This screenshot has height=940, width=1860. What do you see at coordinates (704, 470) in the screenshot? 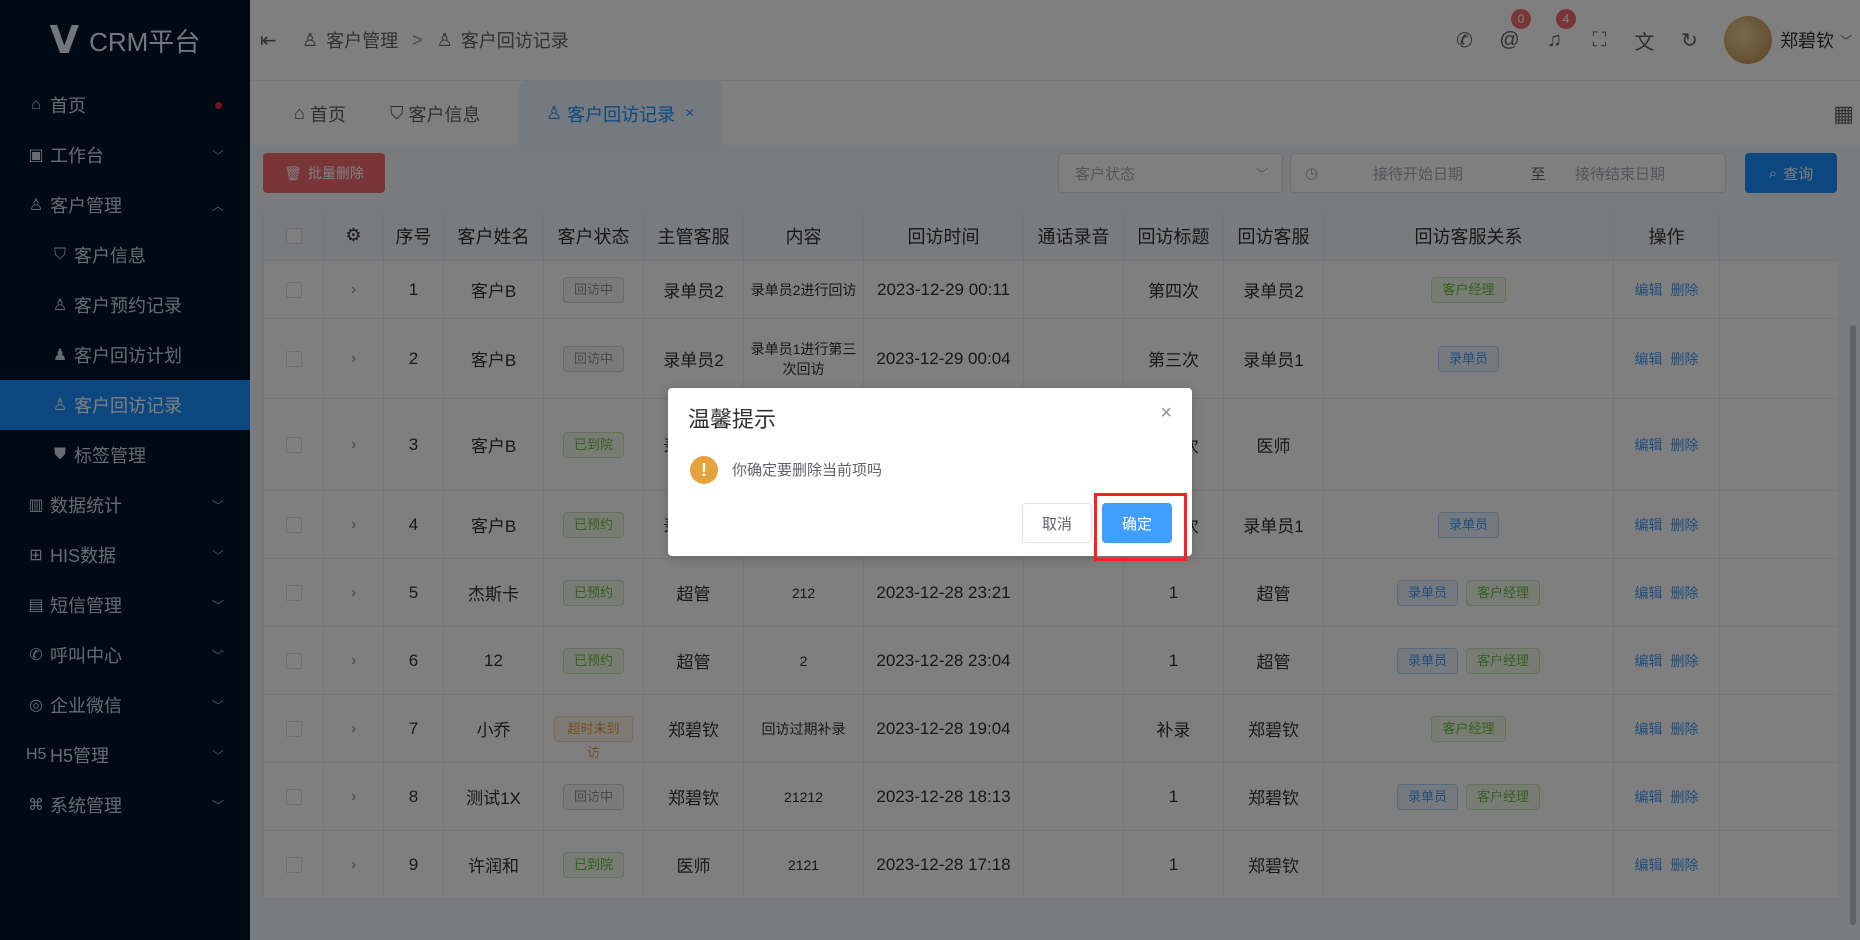
I see `warning-icon: !` at bounding box center [704, 470].